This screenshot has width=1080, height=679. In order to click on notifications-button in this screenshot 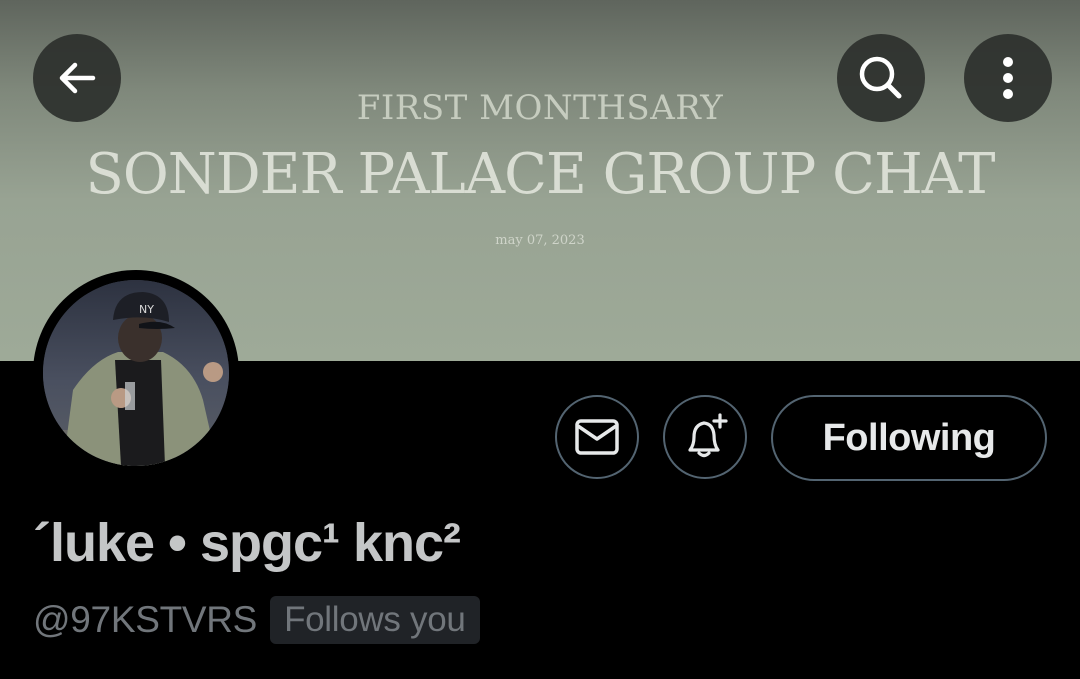, I will do `click(705, 437)`.